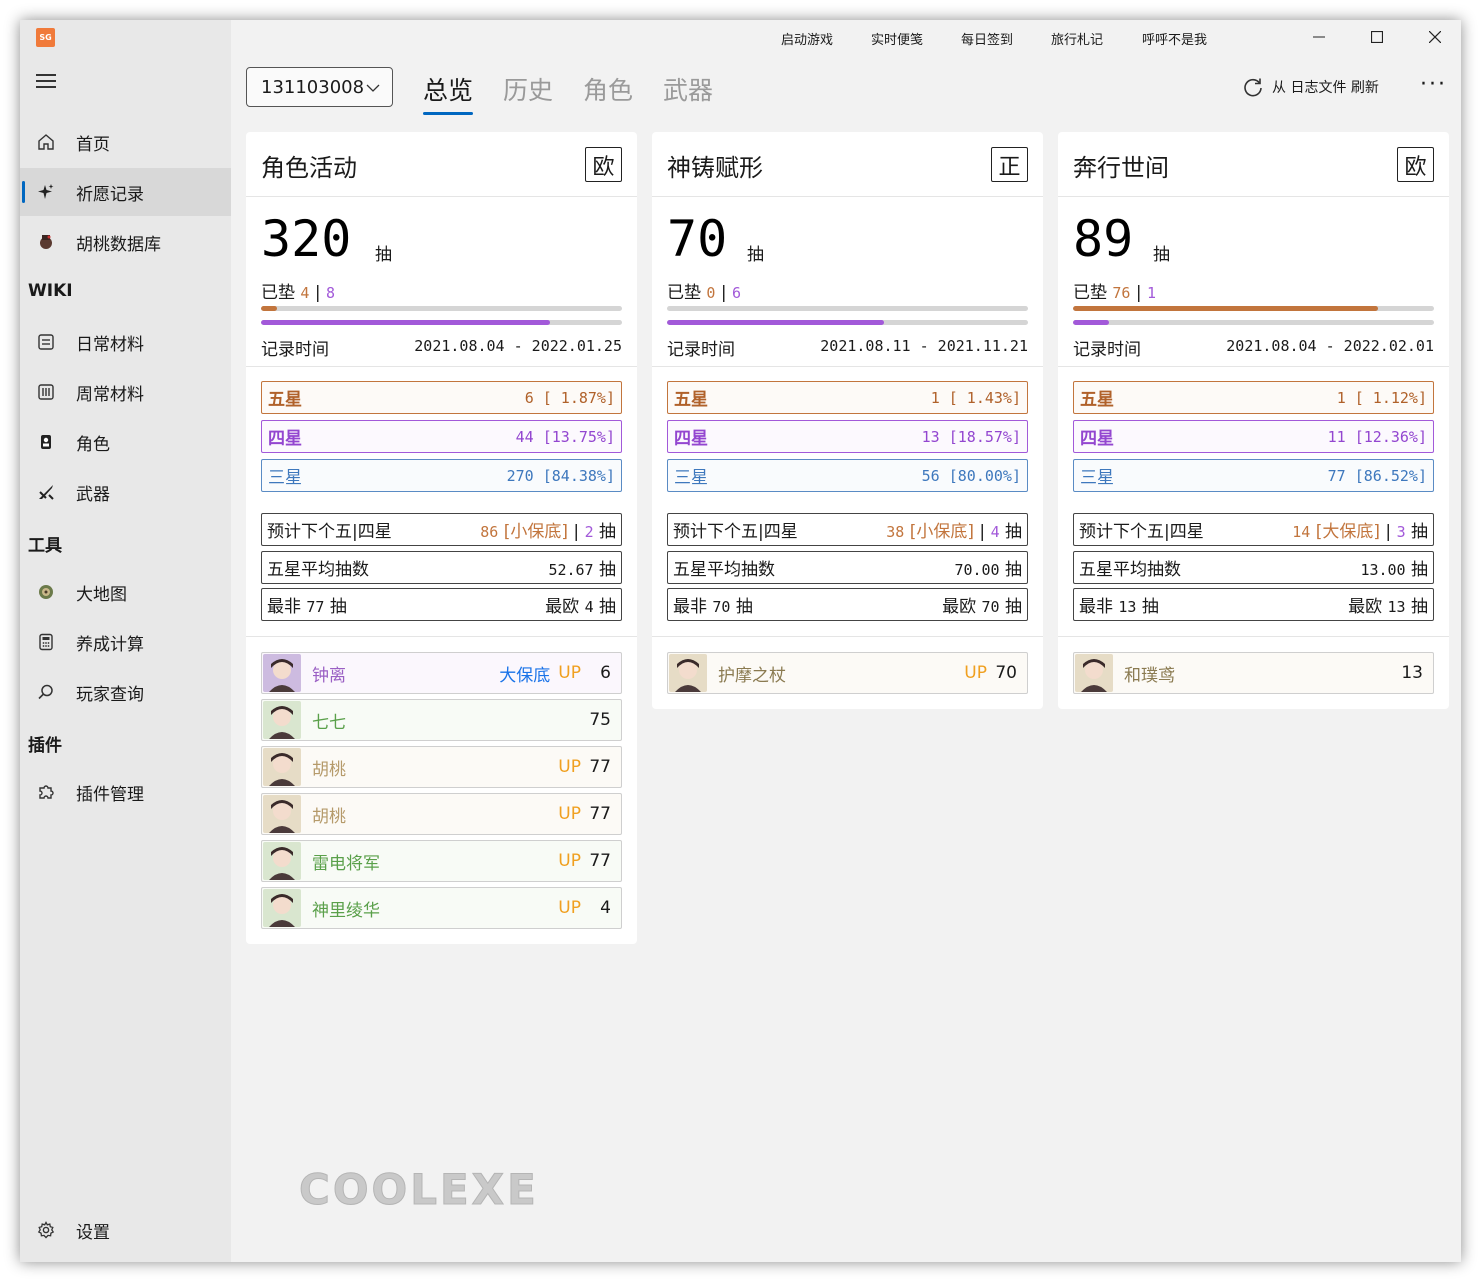  What do you see at coordinates (847, 673) in the screenshot?
I see `wish-item-row: 护摩之杖 UP 70` at bounding box center [847, 673].